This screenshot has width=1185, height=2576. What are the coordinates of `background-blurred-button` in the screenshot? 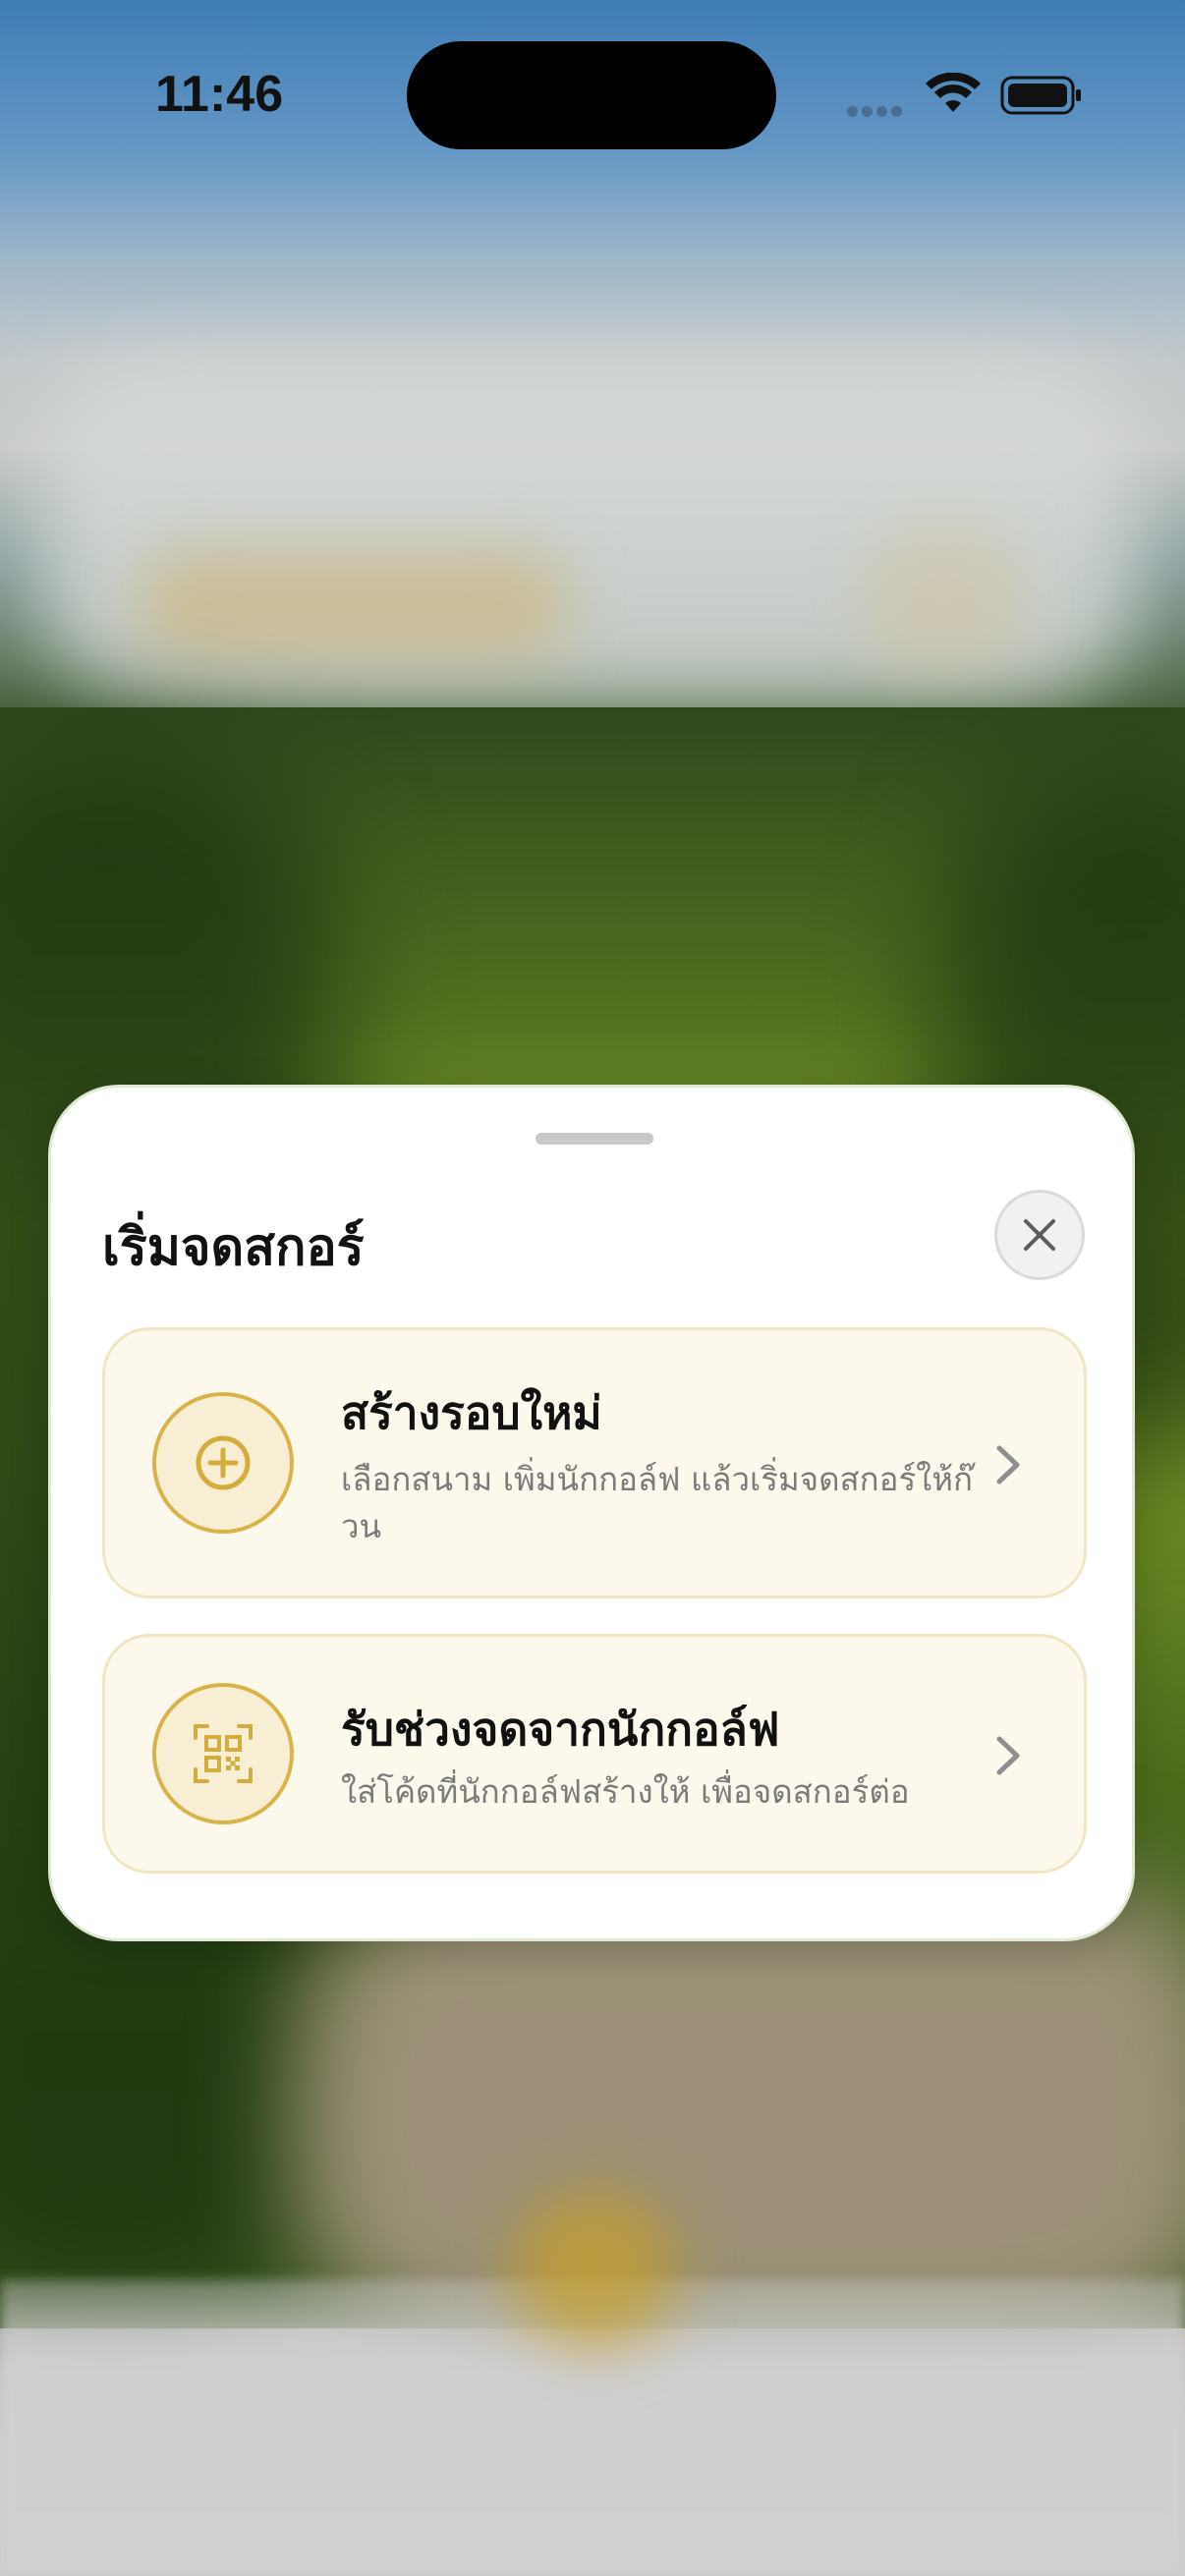 It's located at (354, 604).